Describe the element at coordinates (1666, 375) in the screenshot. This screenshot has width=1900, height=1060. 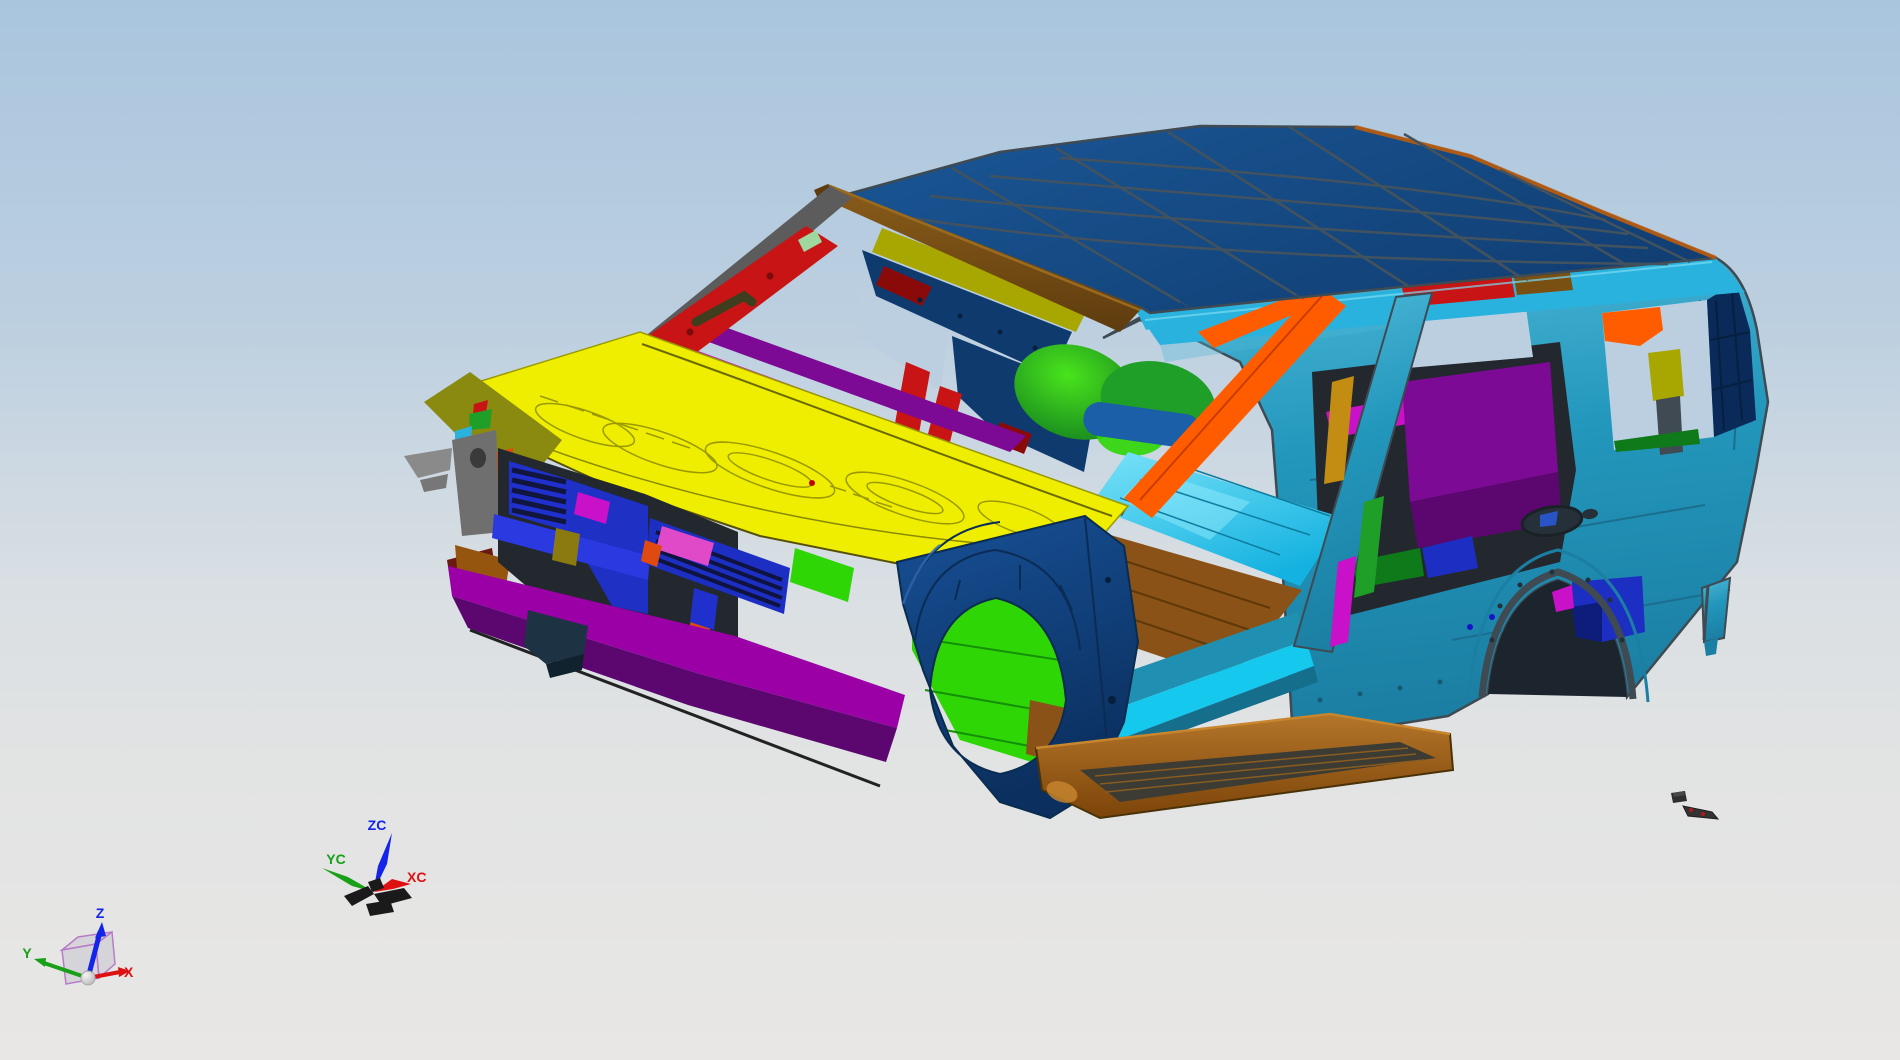
I see `quarter-window-plate` at that location.